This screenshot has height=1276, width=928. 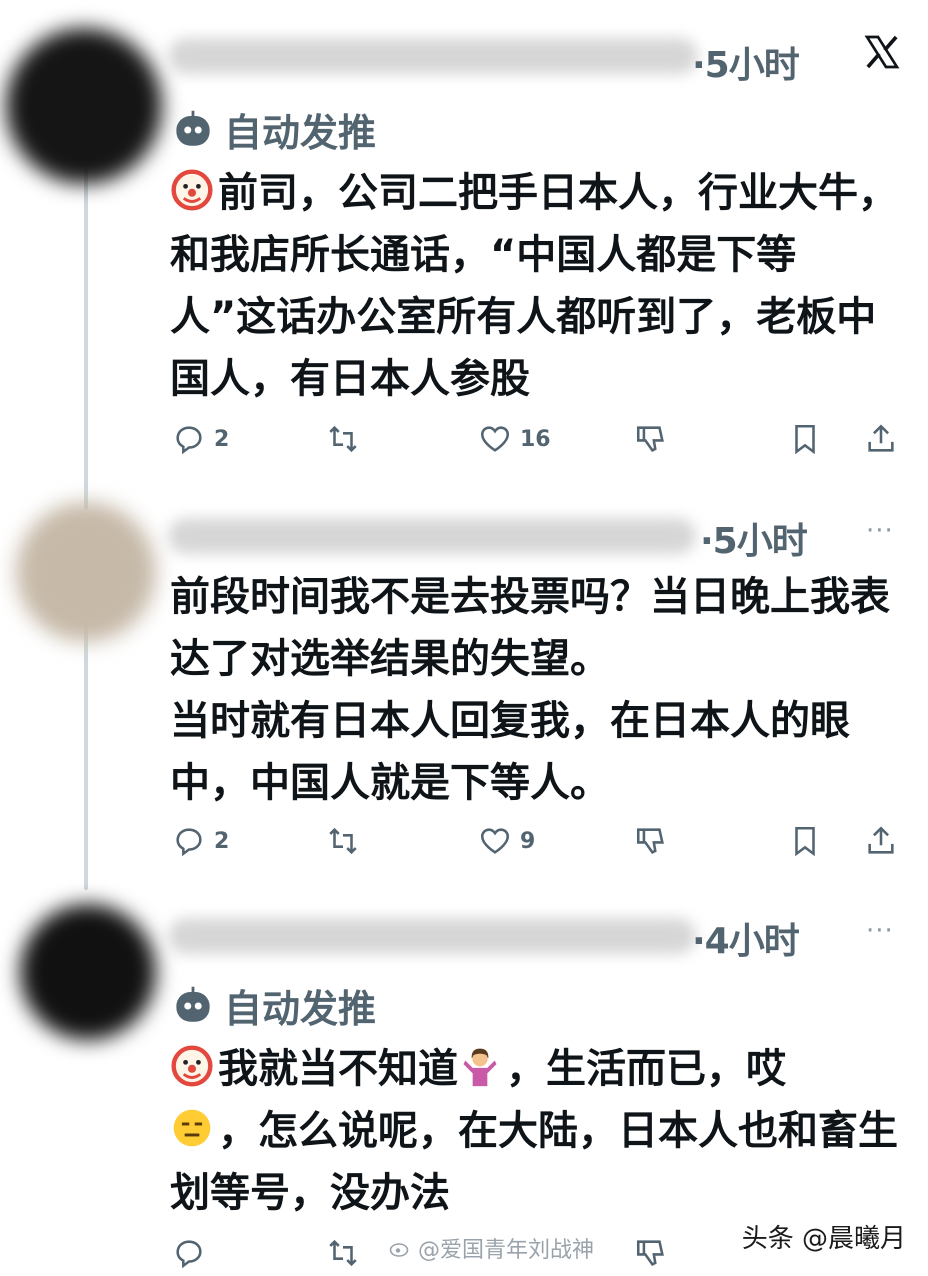 I want to click on weibo-logo-icon, so click(x=399, y=1250).